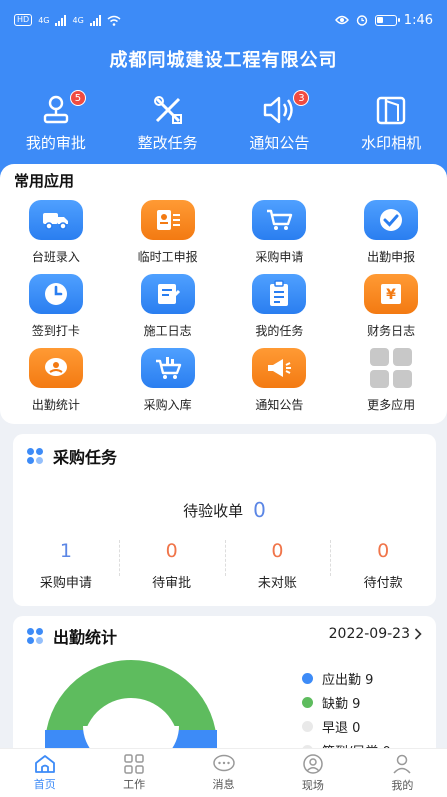 This screenshot has height=797, width=447. I want to click on stat-pending-approval: 0 待审批, so click(171, 565).